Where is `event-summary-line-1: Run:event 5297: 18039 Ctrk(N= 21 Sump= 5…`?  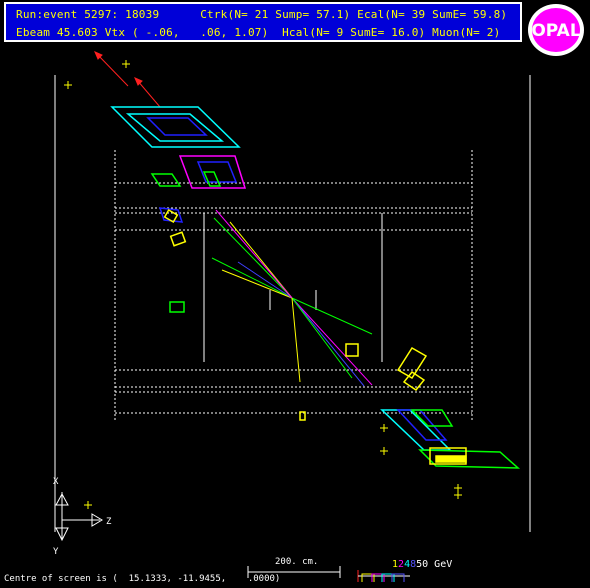
event-summary-line-1: Run:event 5297: 18039 Ctrk(N= 21 Sump= 5… is located at coordinates (262, 14).